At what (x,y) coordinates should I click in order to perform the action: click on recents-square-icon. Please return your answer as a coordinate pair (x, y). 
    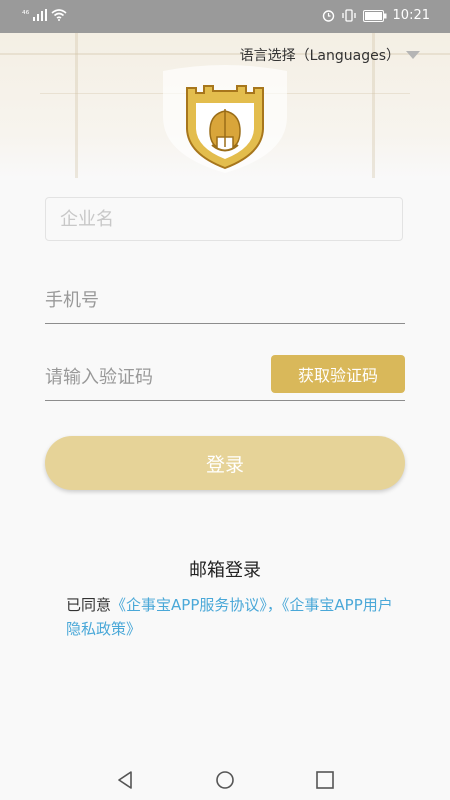
    Looking at the image, I should click on (325, 780).